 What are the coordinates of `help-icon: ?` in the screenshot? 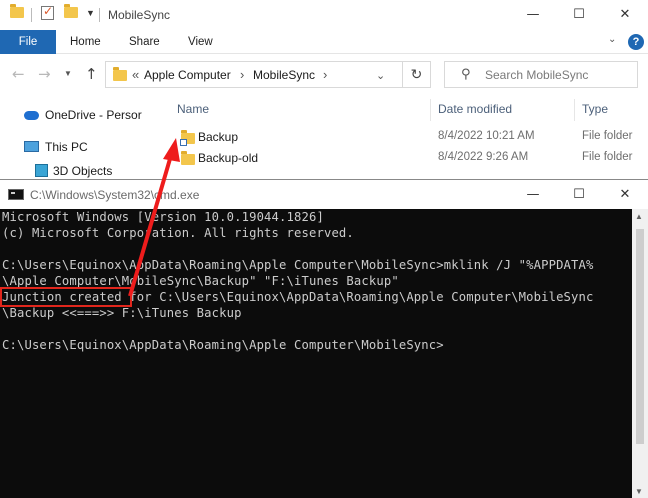 It's located at (636, 42).